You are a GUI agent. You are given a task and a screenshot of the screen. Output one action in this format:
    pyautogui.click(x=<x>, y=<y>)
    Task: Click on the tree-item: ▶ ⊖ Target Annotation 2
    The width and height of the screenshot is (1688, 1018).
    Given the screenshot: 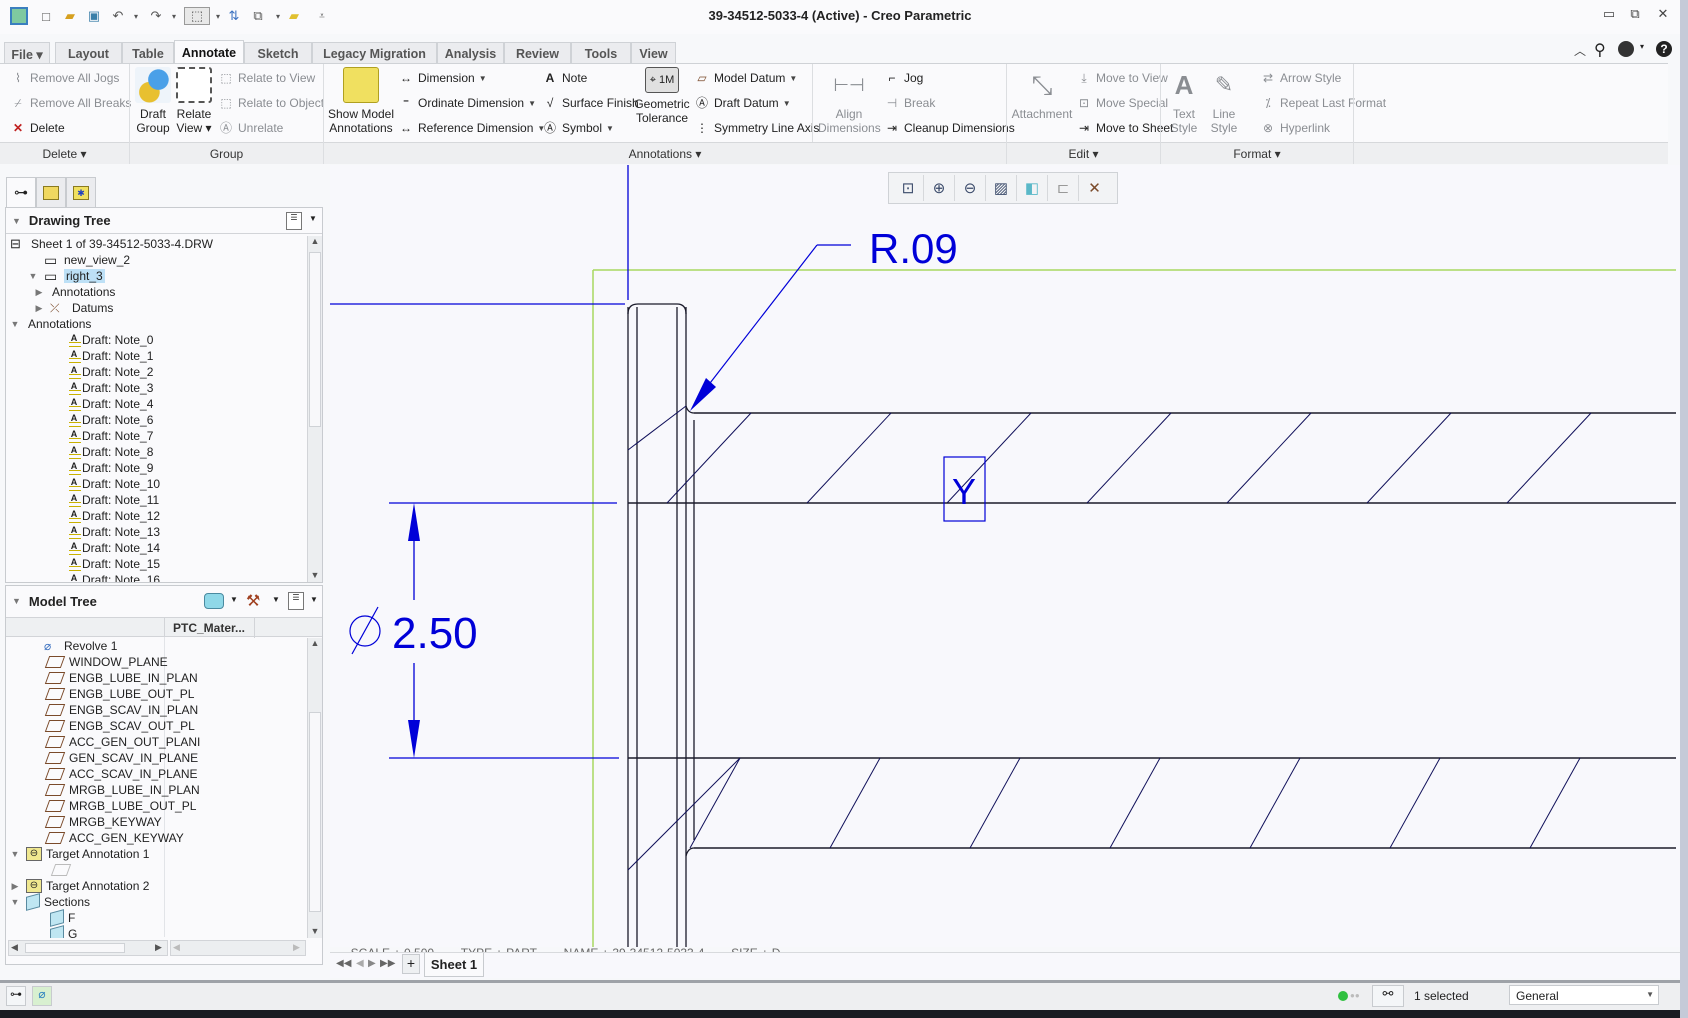 What is the action you would take?
    pyautogui.click(x=77, y=886)
    